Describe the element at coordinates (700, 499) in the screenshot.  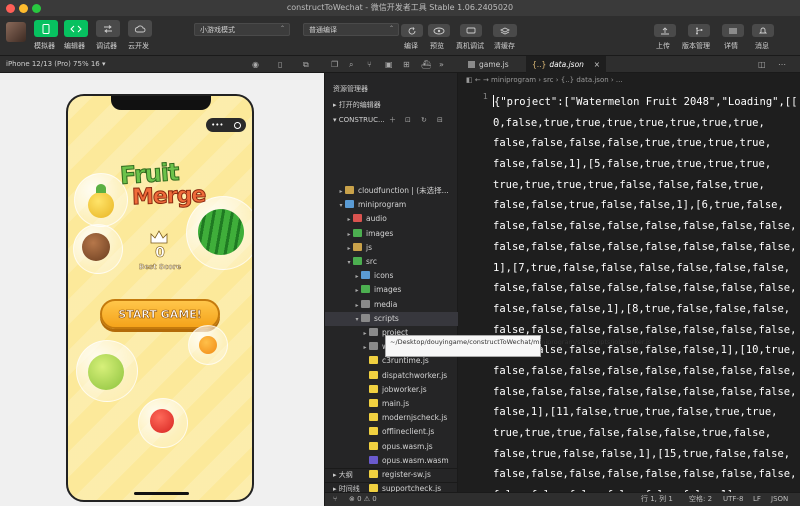
I see `indentation: 空格: 2` at that location.